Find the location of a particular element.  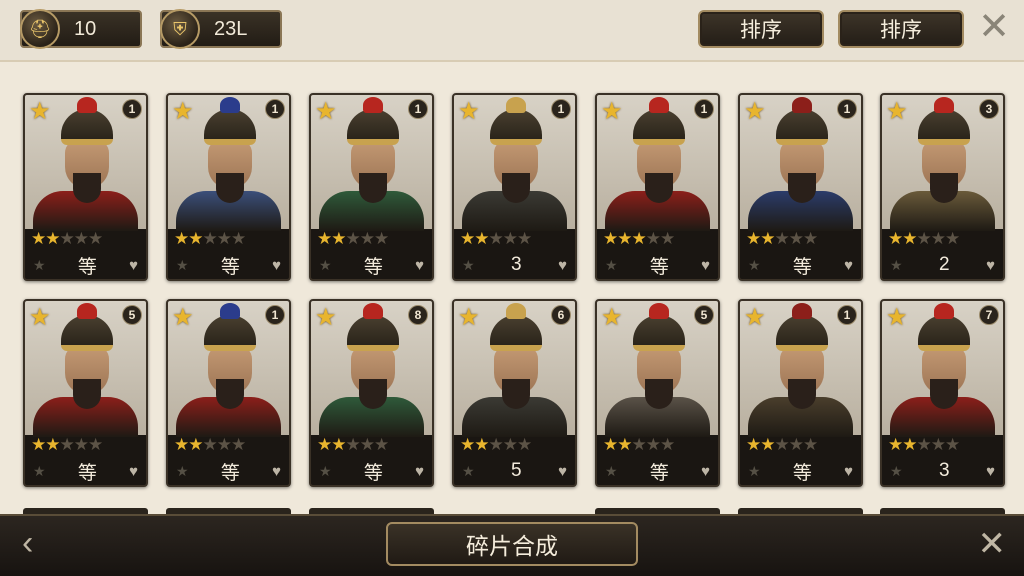

sort-button: 排序 is located at coordinates (761, 29).